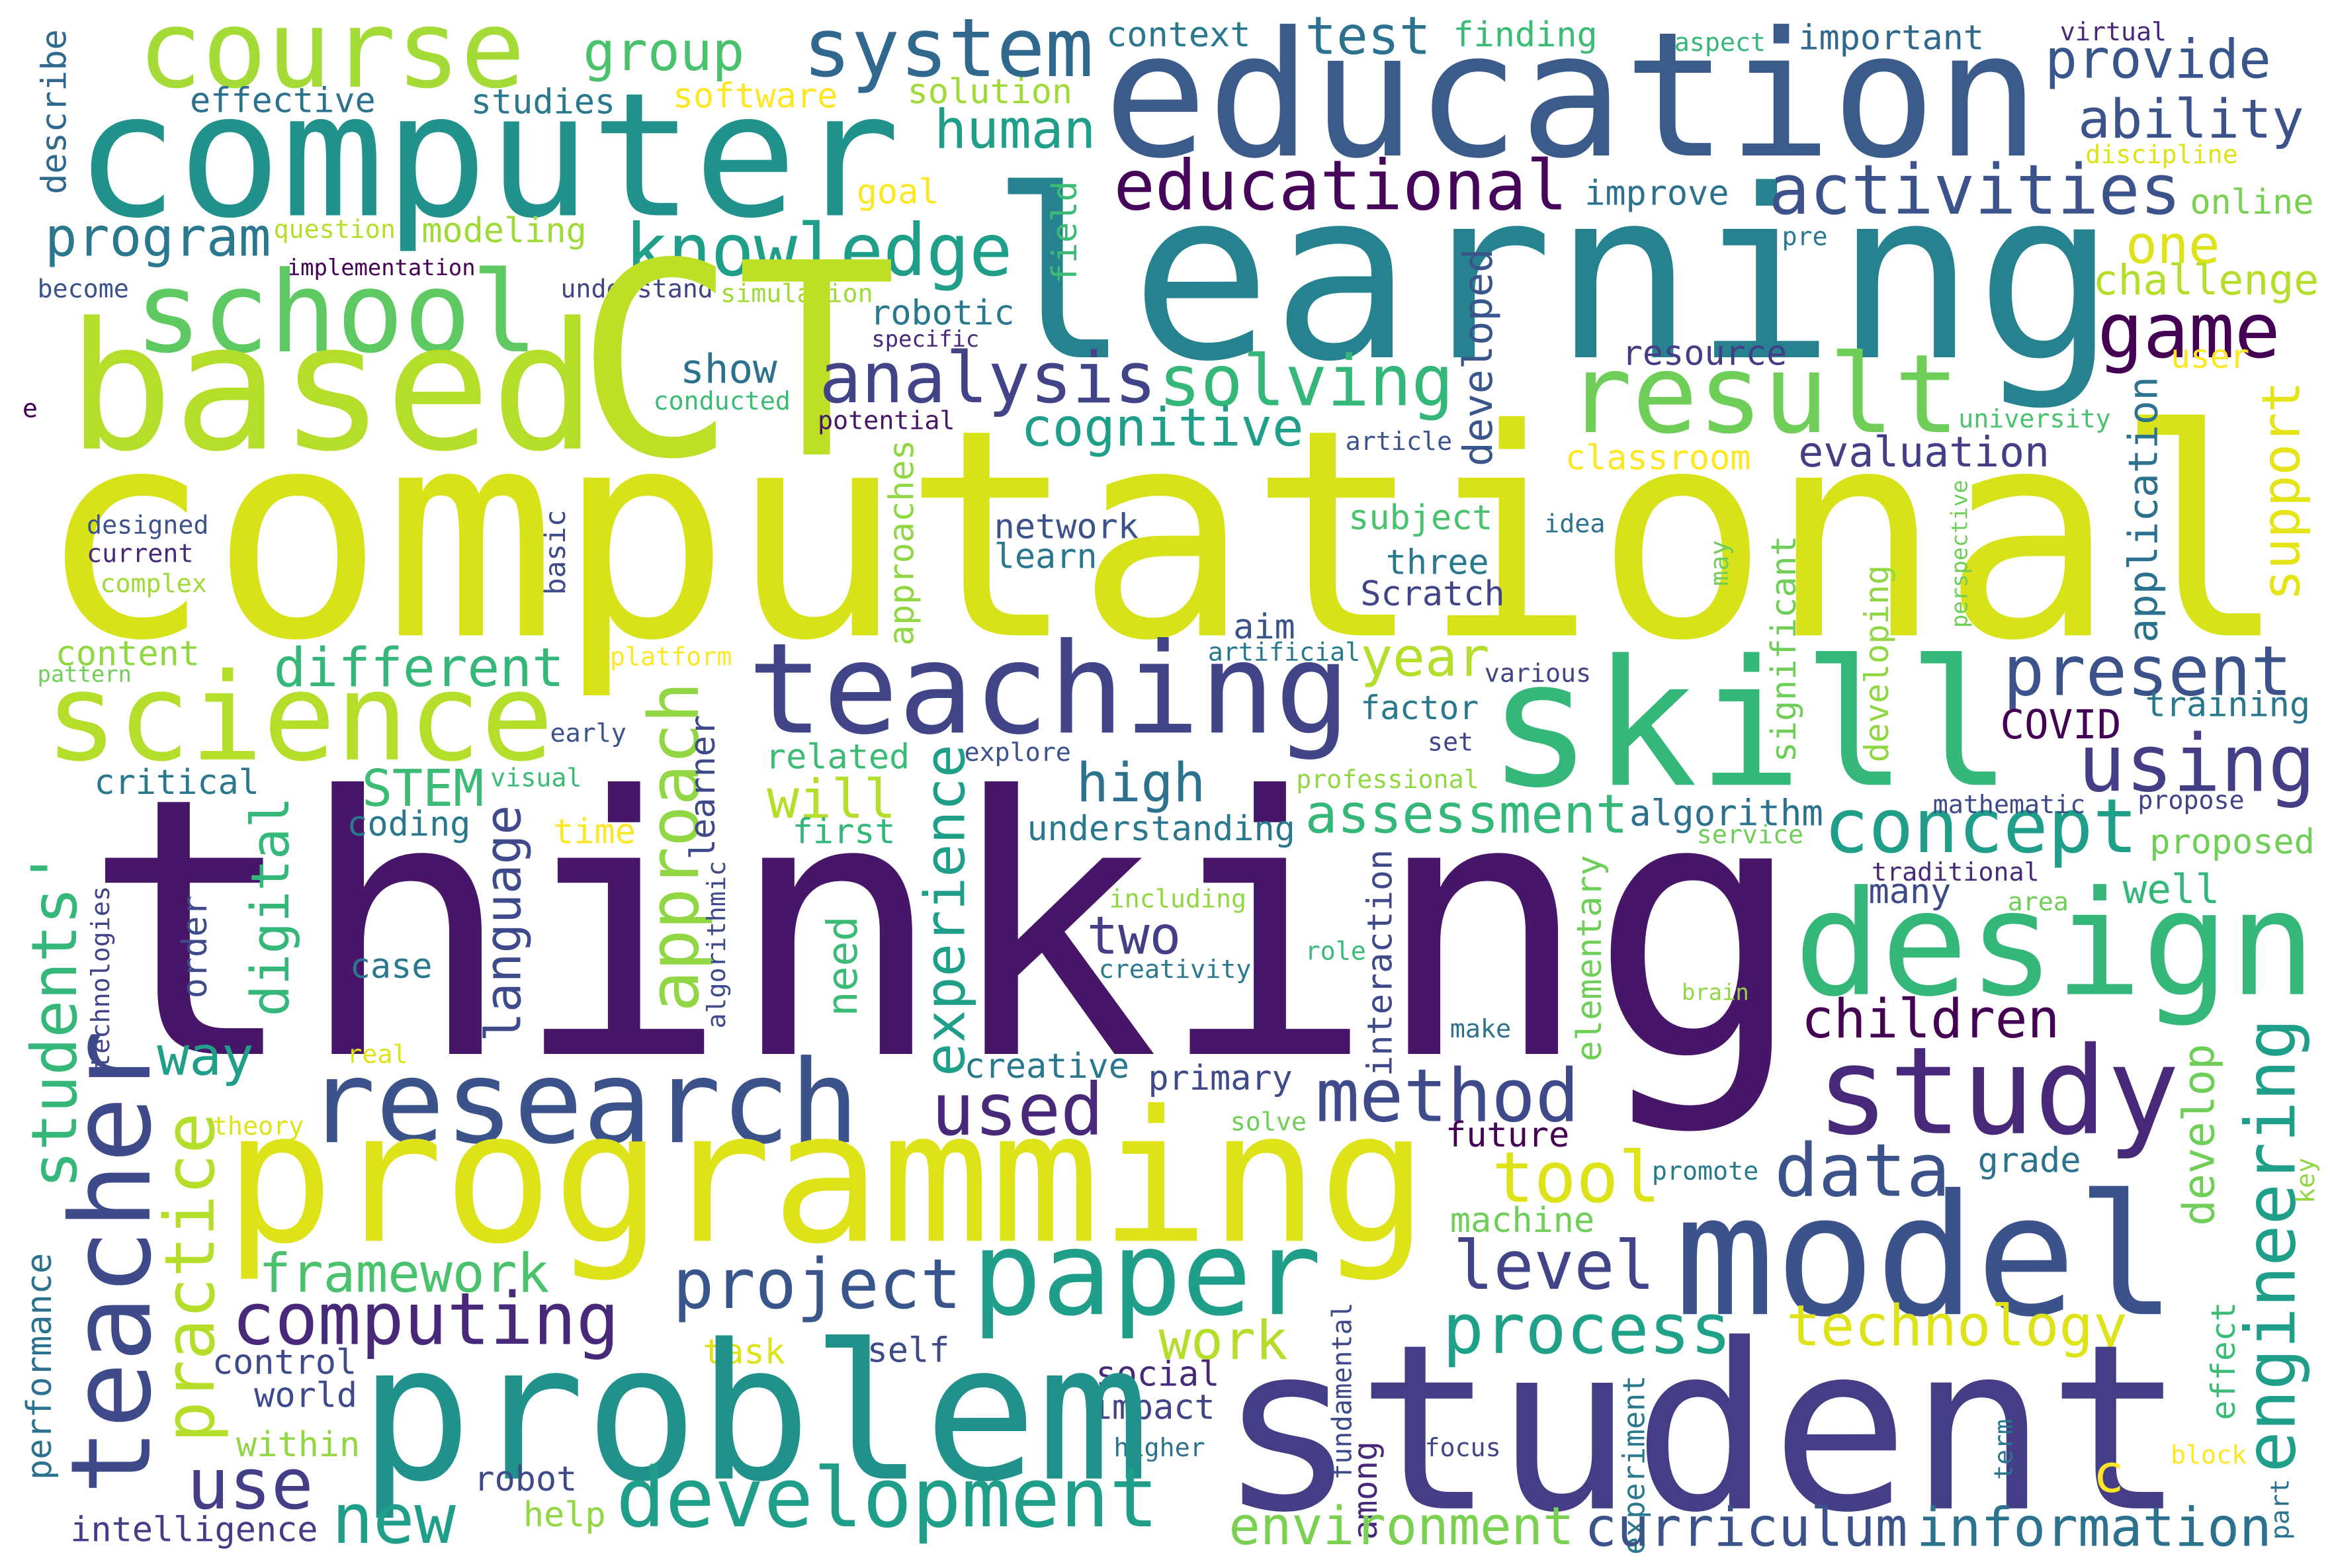 Image resolution: width=2332 pixels, height=1568 pixels. I want to click on word: role, so click(1335, 951).